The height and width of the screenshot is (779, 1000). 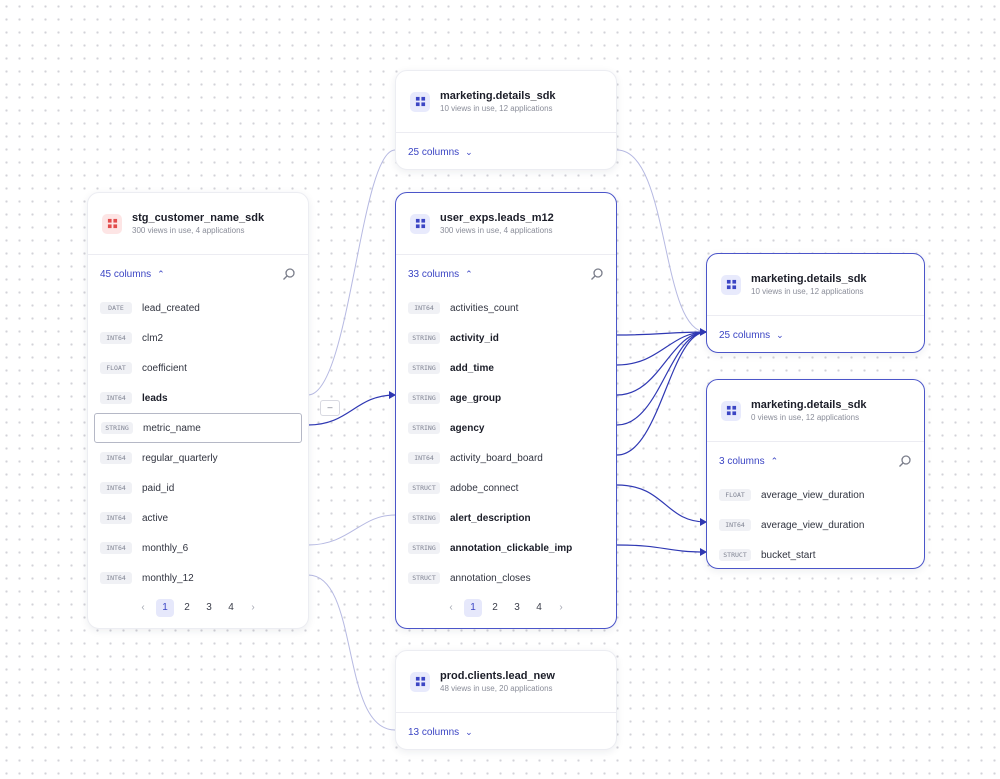 What do you see at coordinates (188, 230) in the screenshot?
I see `table-meta: 300 views in use, 4 applications` at bounding box center [188, 230].